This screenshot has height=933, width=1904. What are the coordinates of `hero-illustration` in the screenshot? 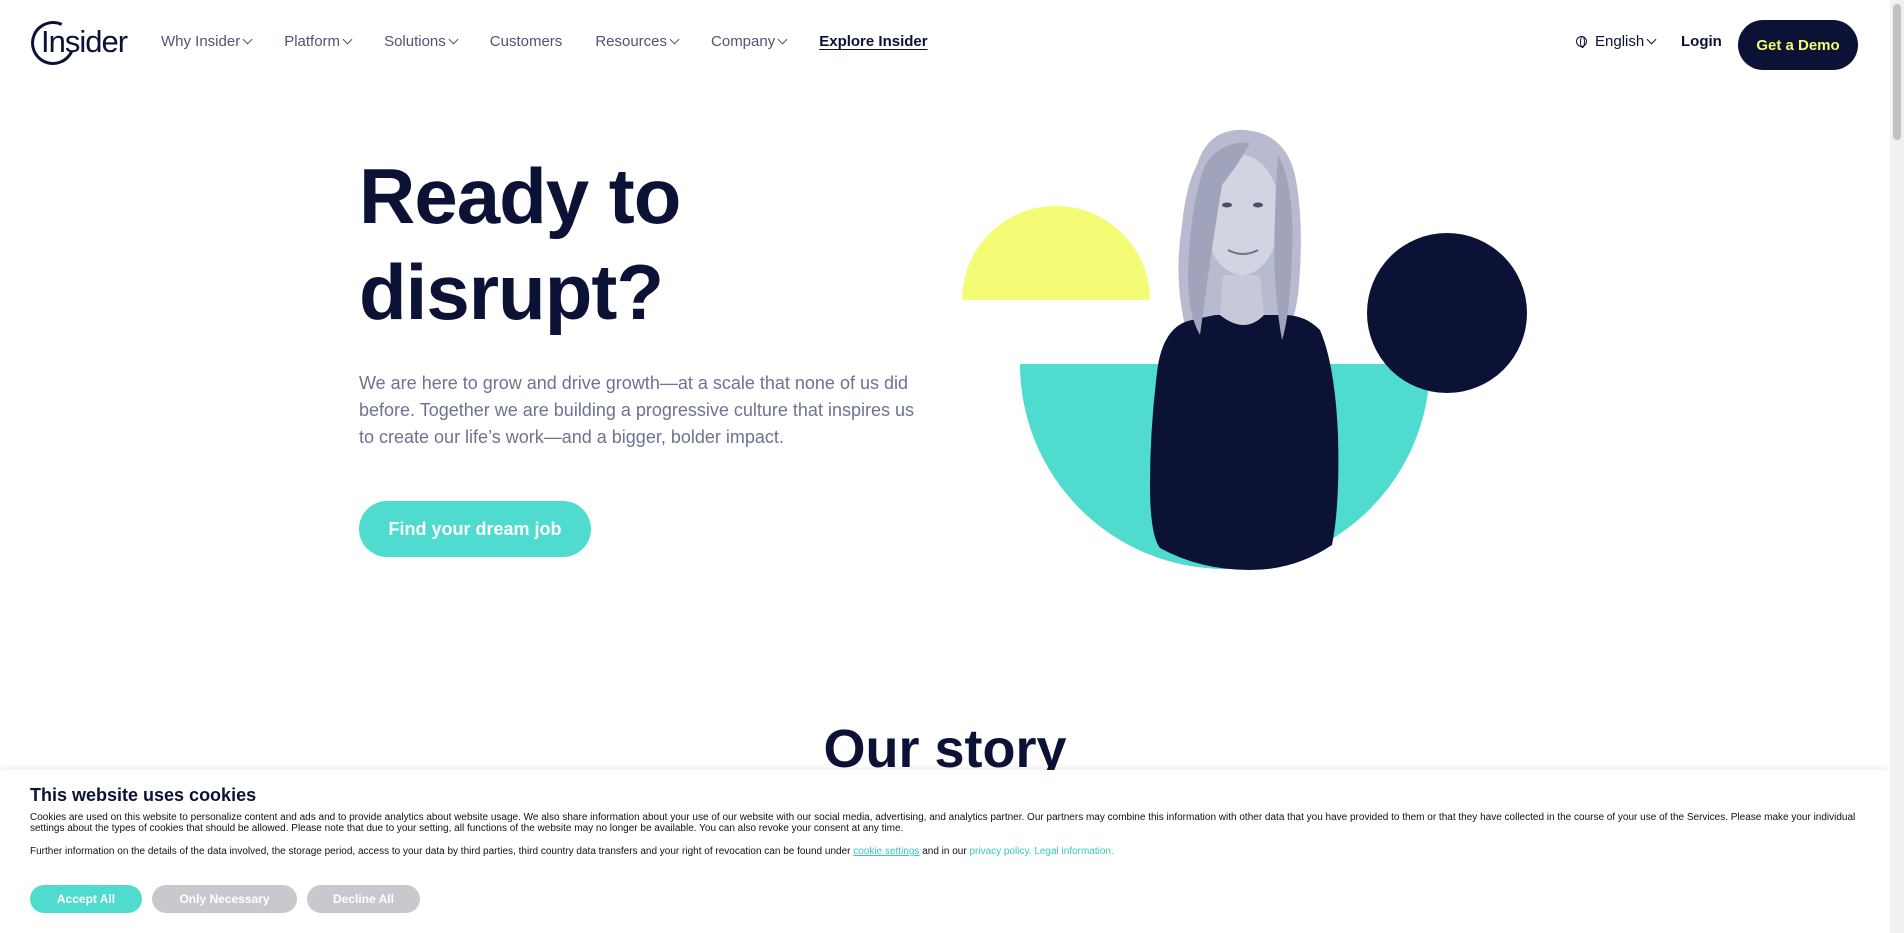 It's located at (1250, 350).